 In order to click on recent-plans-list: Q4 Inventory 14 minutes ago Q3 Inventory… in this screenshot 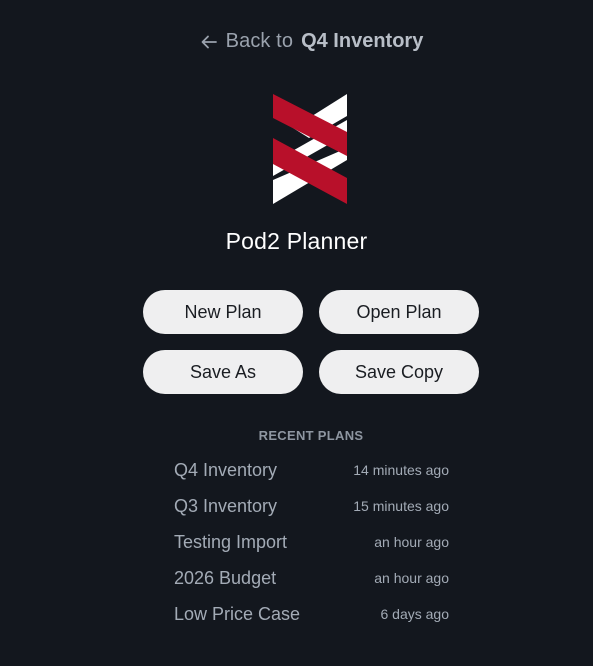, I will do `click(311, 542)`.